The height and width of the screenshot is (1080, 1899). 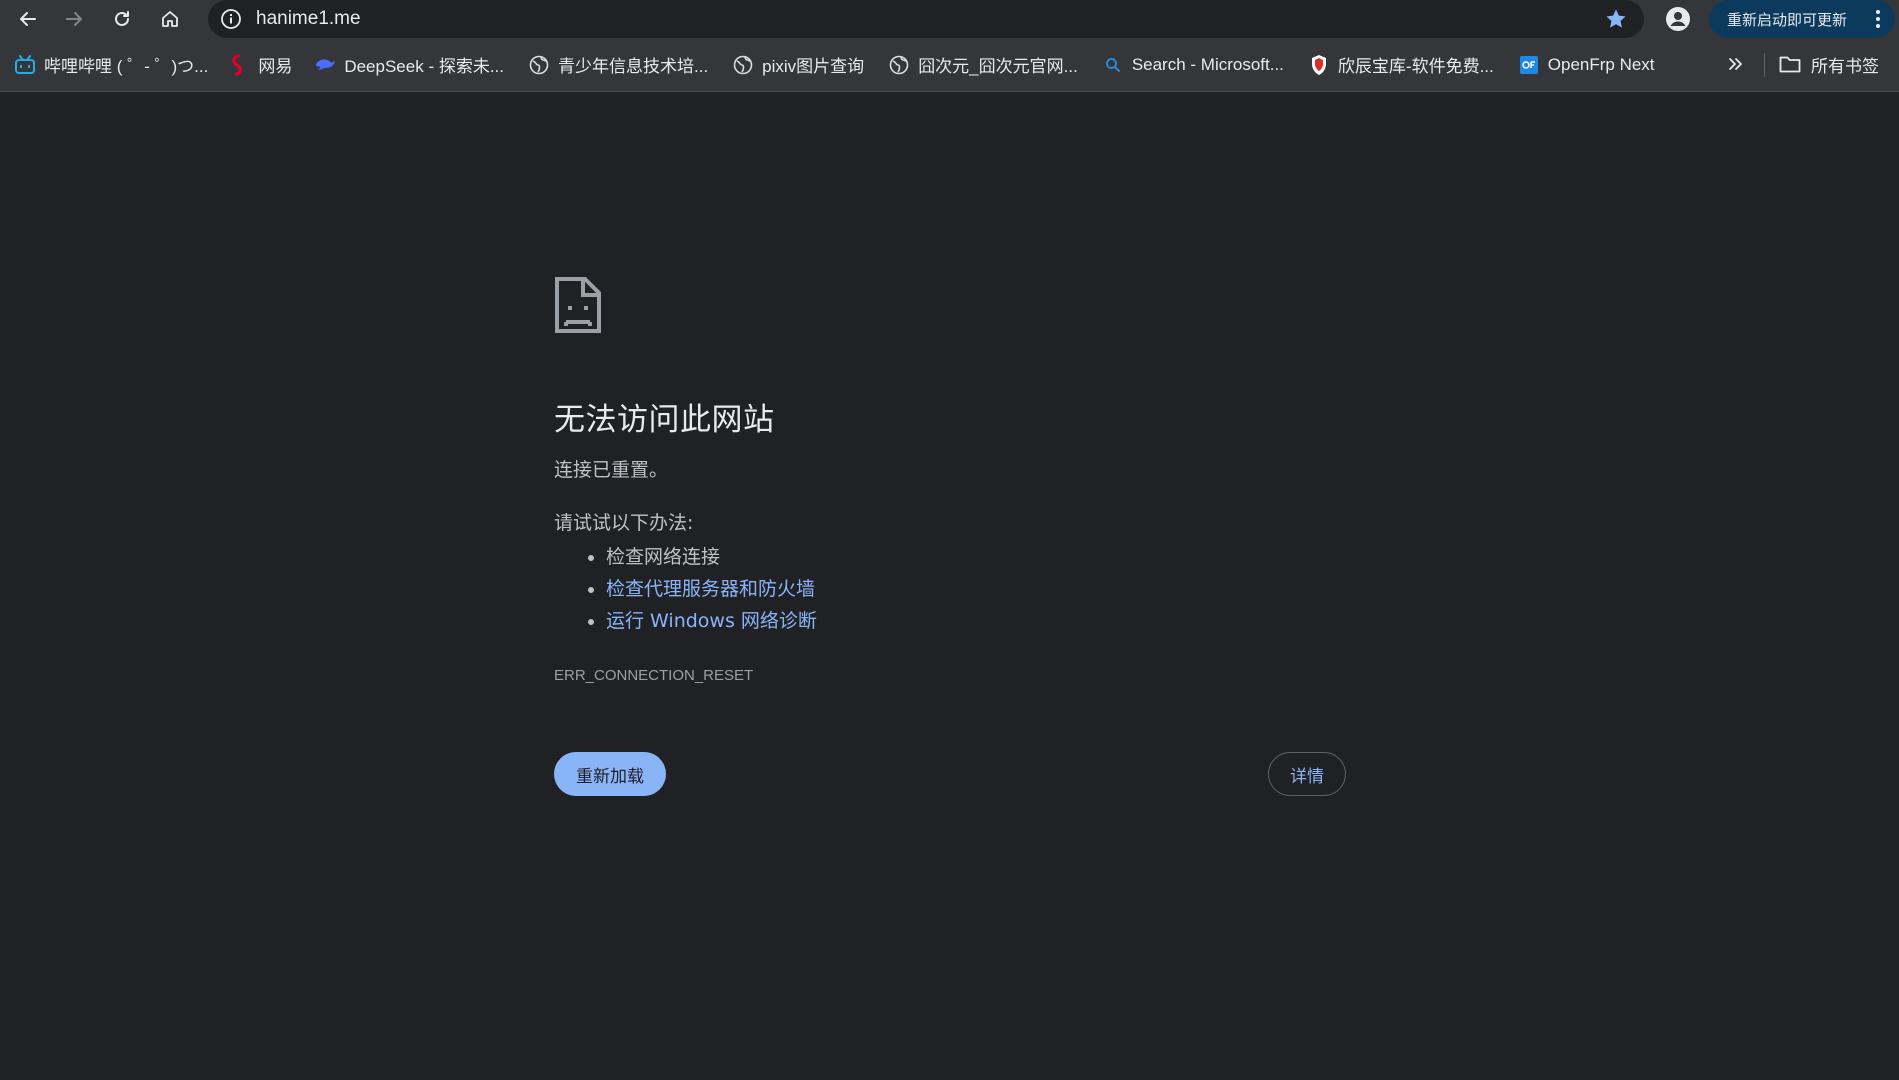 I want to click on arrow-right-icon, so click(x=74, y=19).